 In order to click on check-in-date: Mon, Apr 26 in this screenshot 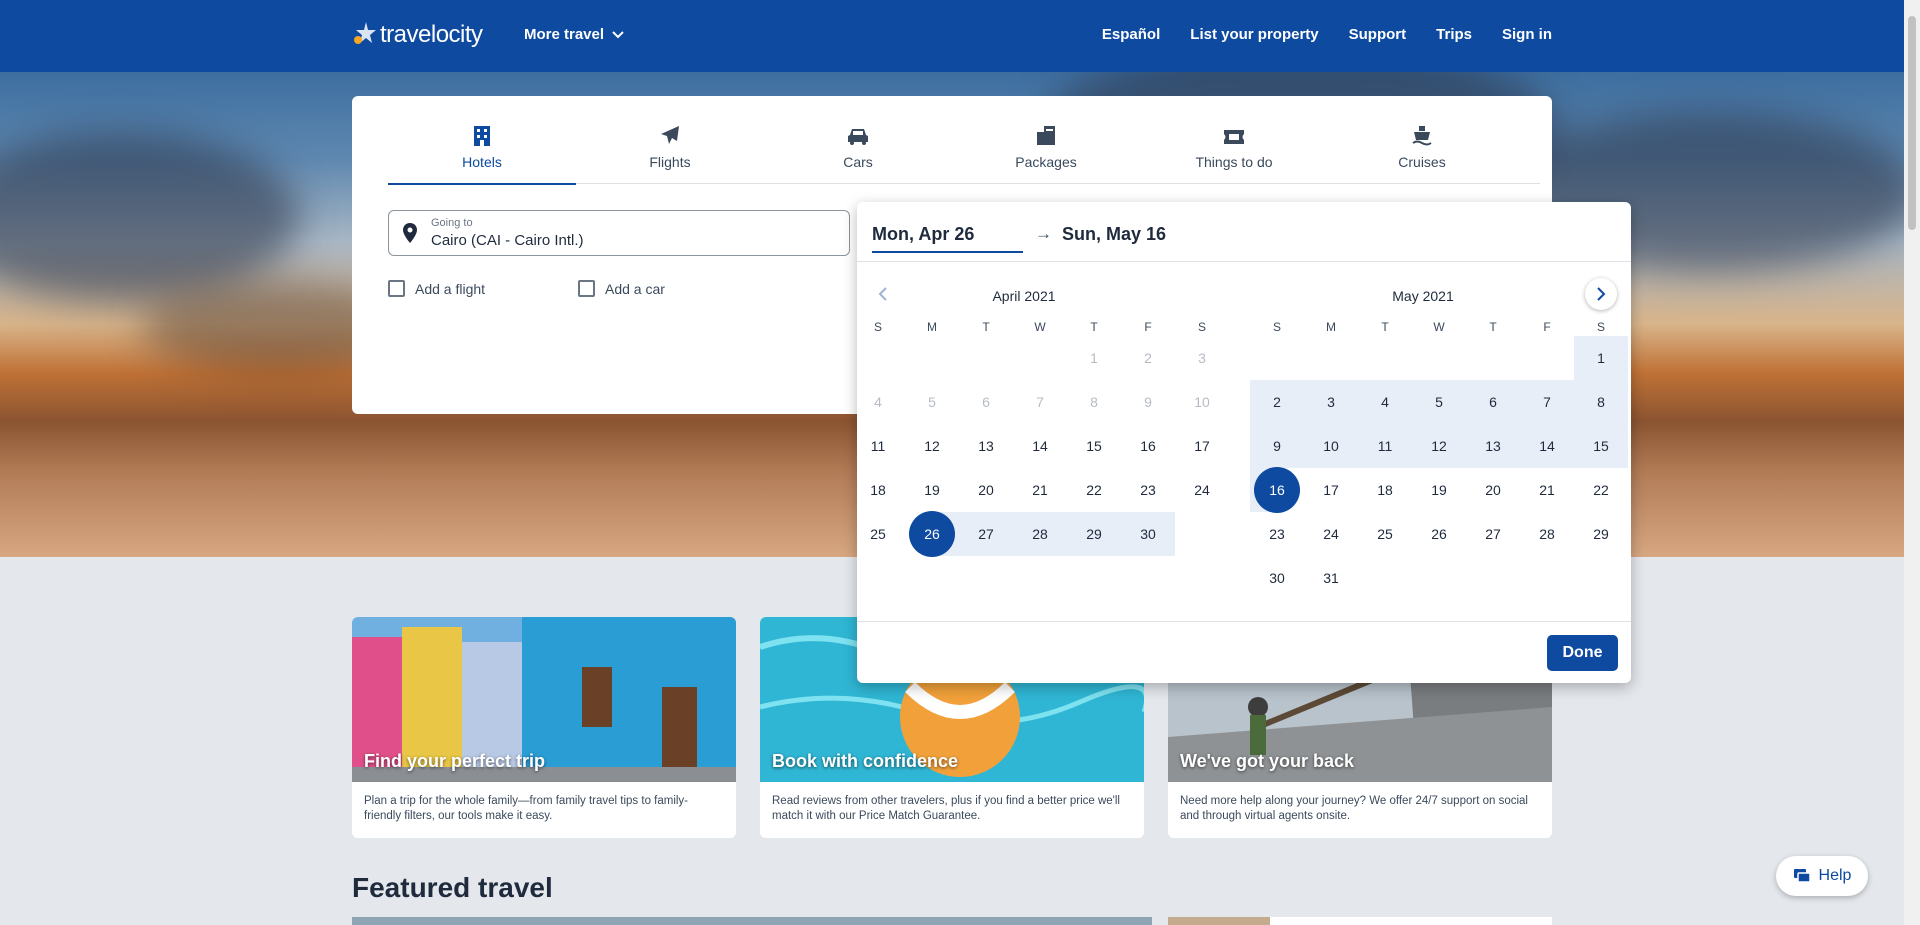, I will do `click(947, 238)`.